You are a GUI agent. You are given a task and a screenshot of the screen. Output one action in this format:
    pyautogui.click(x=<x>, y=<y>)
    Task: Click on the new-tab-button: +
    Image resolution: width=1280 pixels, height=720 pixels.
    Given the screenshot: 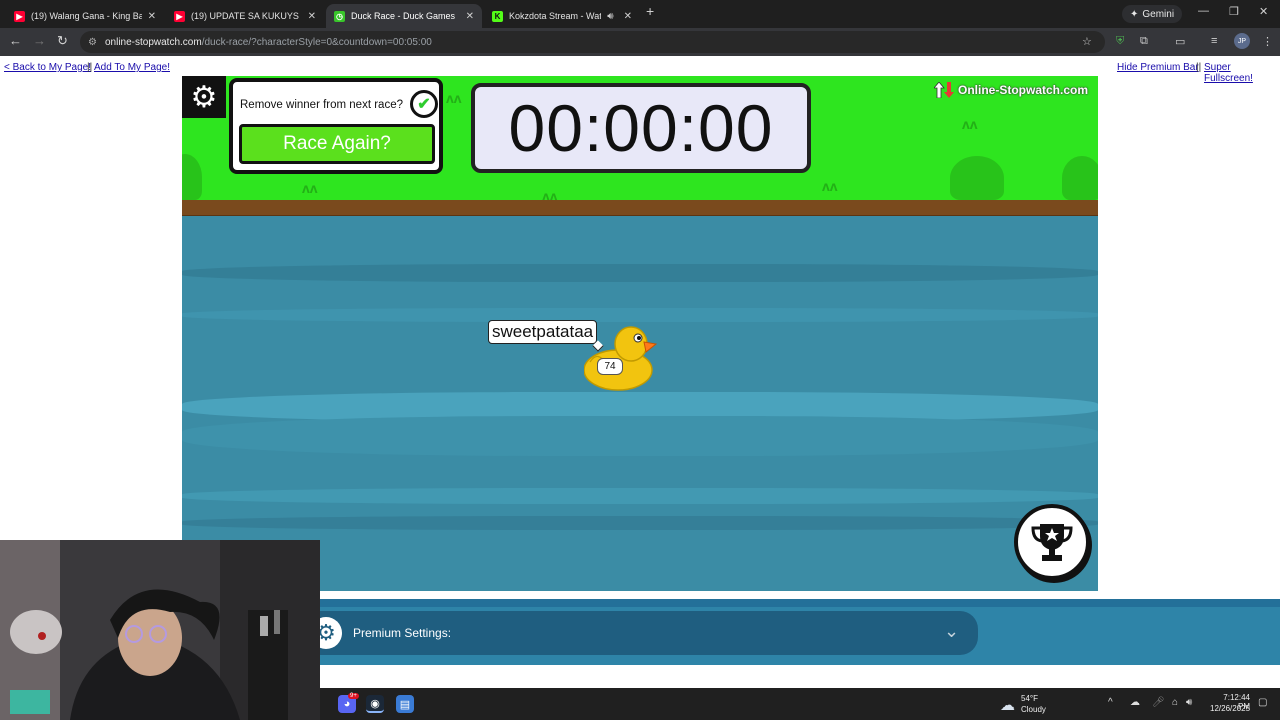 What is the action you would take?
    pyautogui.click(x=650, y=11)
    